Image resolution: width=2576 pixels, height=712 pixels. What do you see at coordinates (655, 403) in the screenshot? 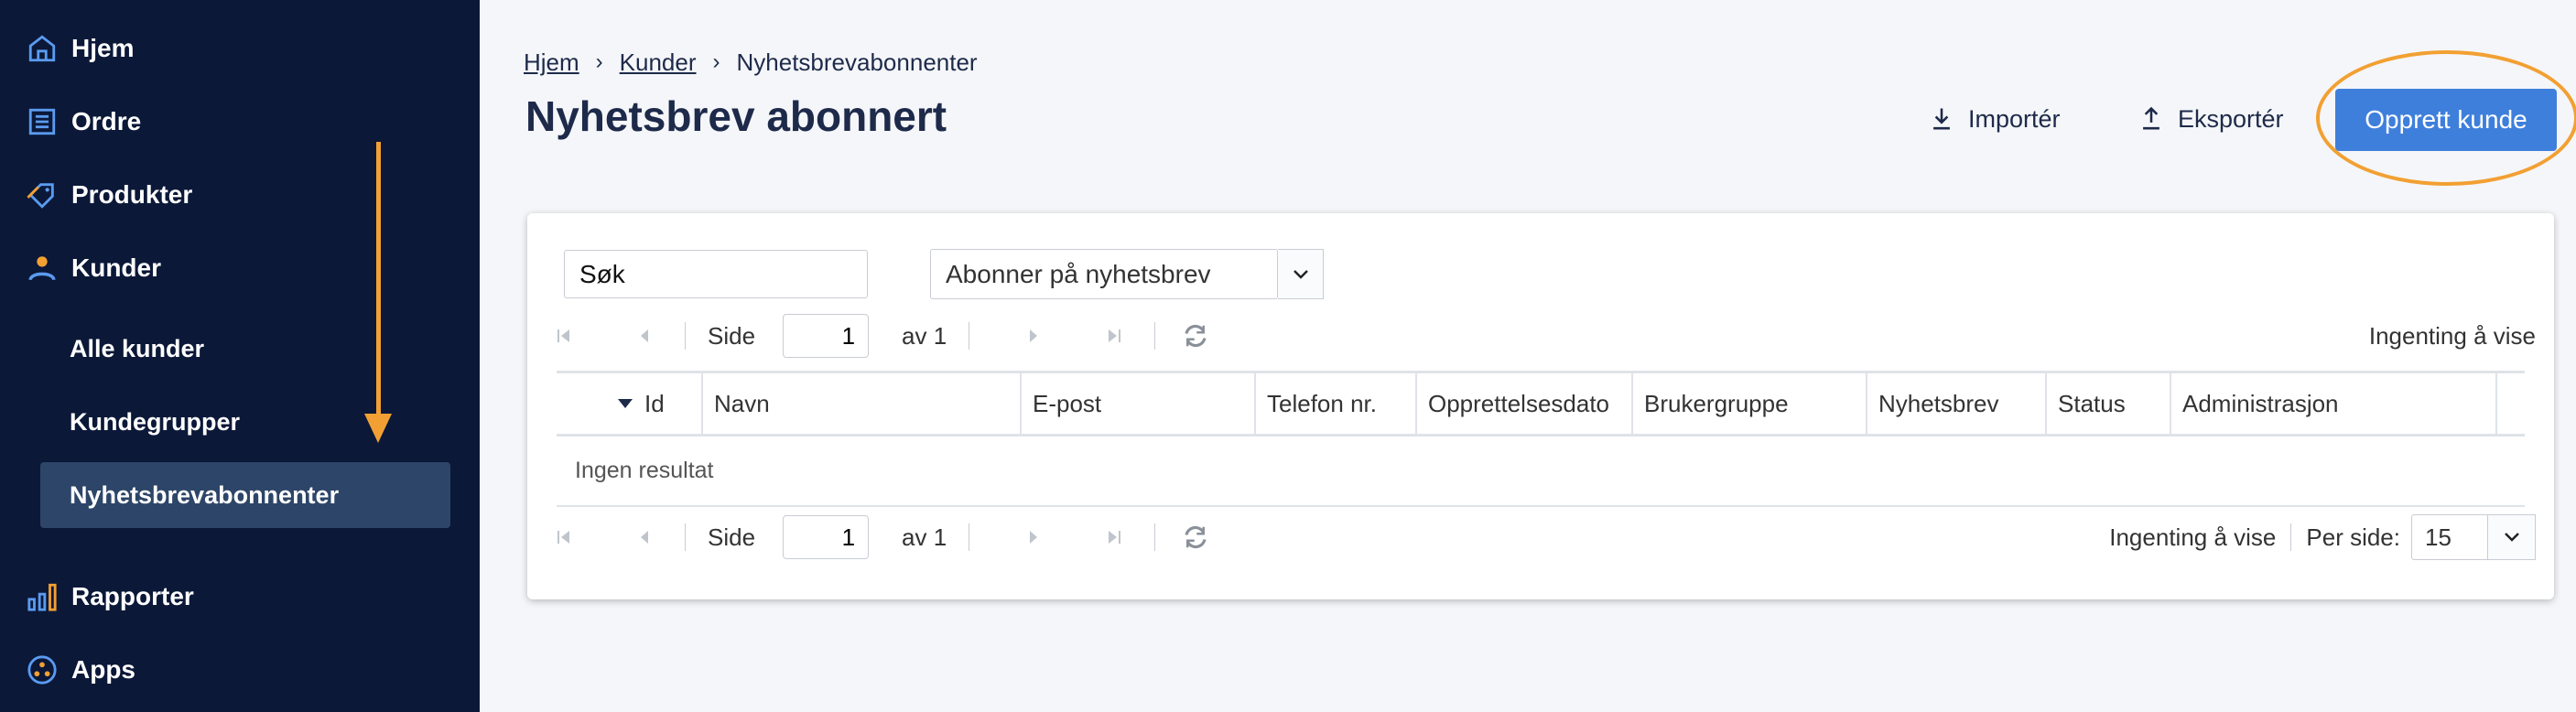
I see `column-label: Id` at bounding box center [655, 403].